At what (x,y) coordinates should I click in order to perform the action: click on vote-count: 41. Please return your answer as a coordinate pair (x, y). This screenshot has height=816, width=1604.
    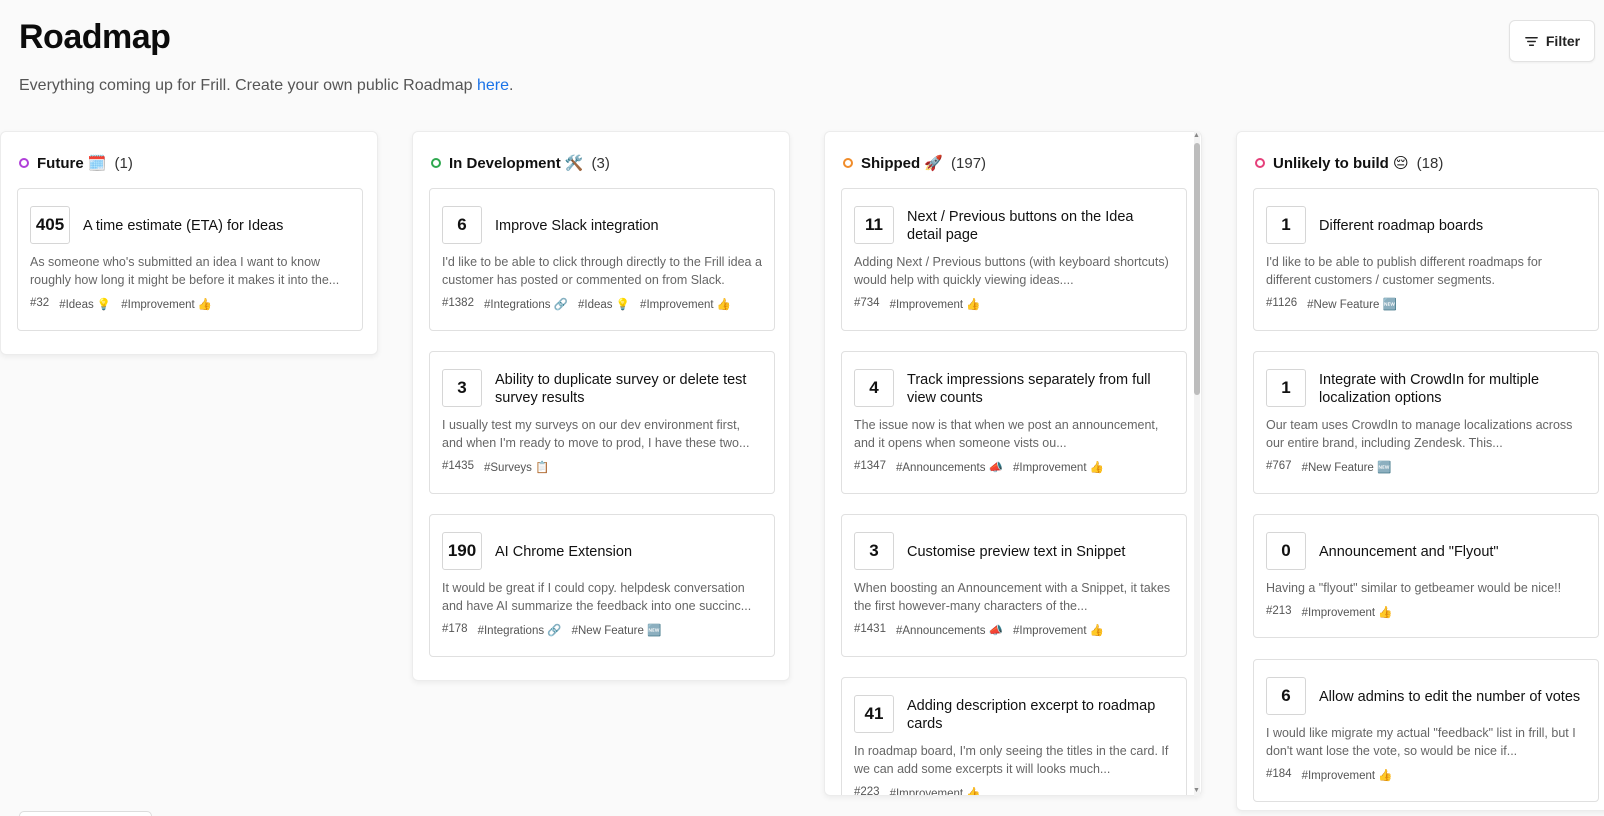
    Looking at the image, I should click on (874, 714).